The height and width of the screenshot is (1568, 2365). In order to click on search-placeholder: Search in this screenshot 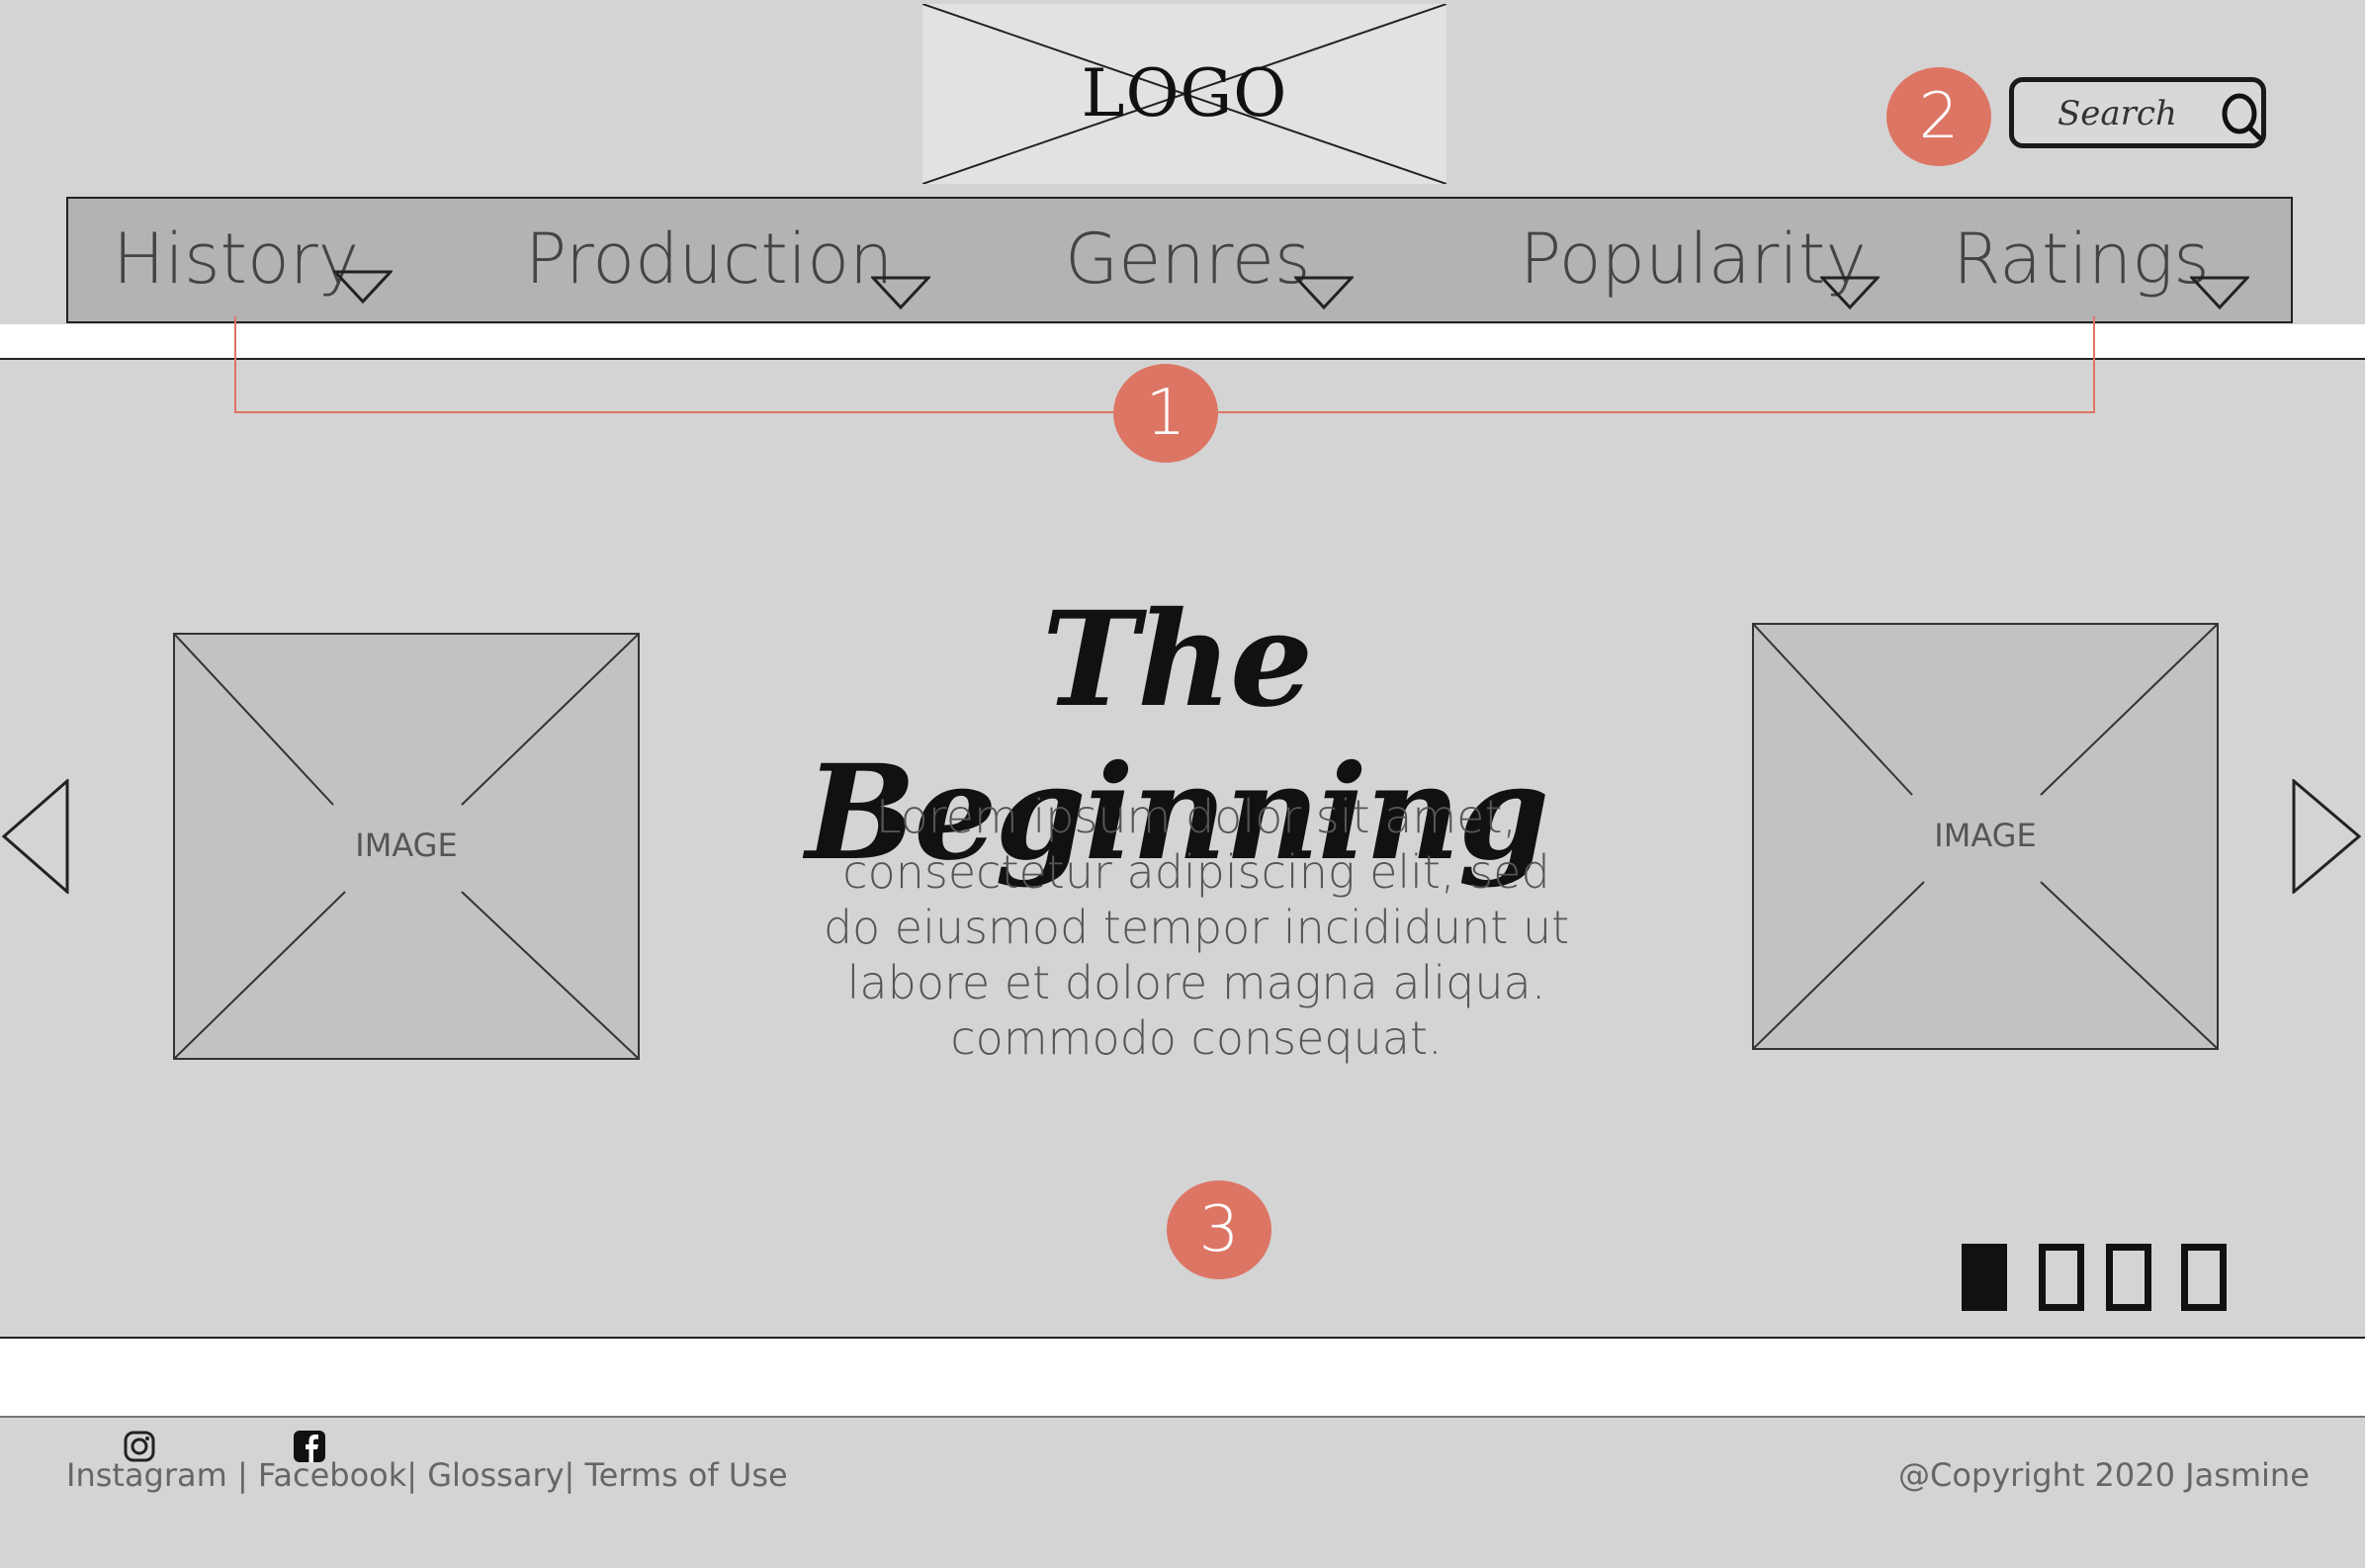, I will do `click(2117, 114)`.